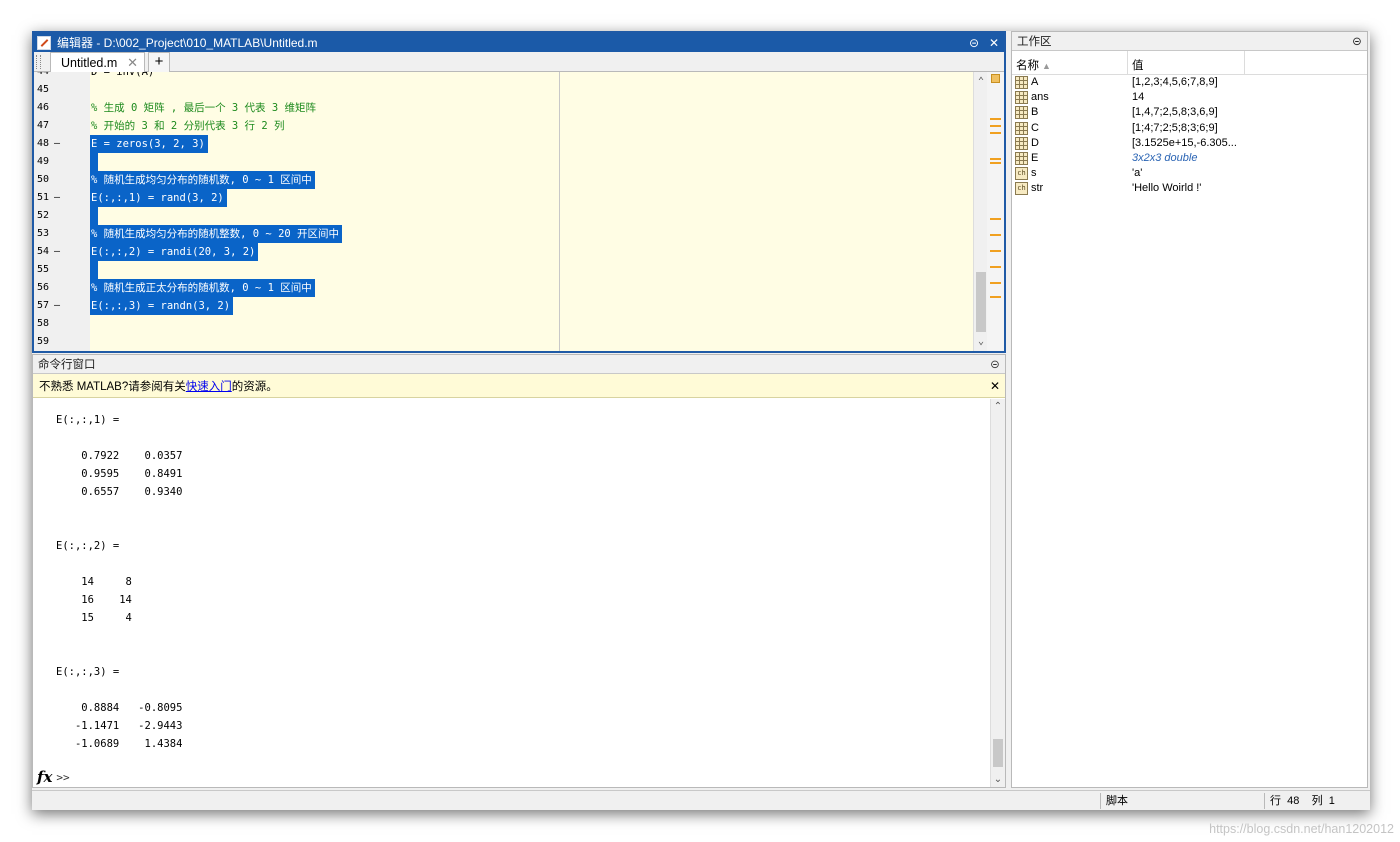  I want to click on right-margin-line, so click(559, 211).